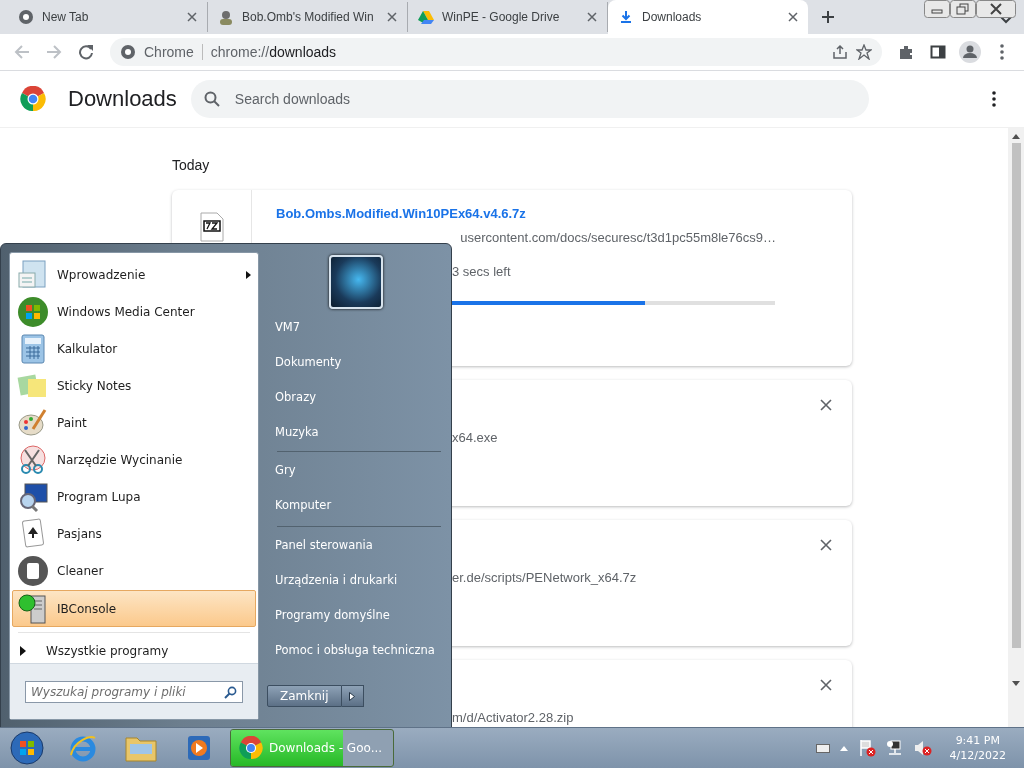 The image size is (1024, 768). What do you see at coordinates (354, 579) in the screenshot?
I see `menu-link: Urządzenia i drukarki` at bounding box center [354, 579].